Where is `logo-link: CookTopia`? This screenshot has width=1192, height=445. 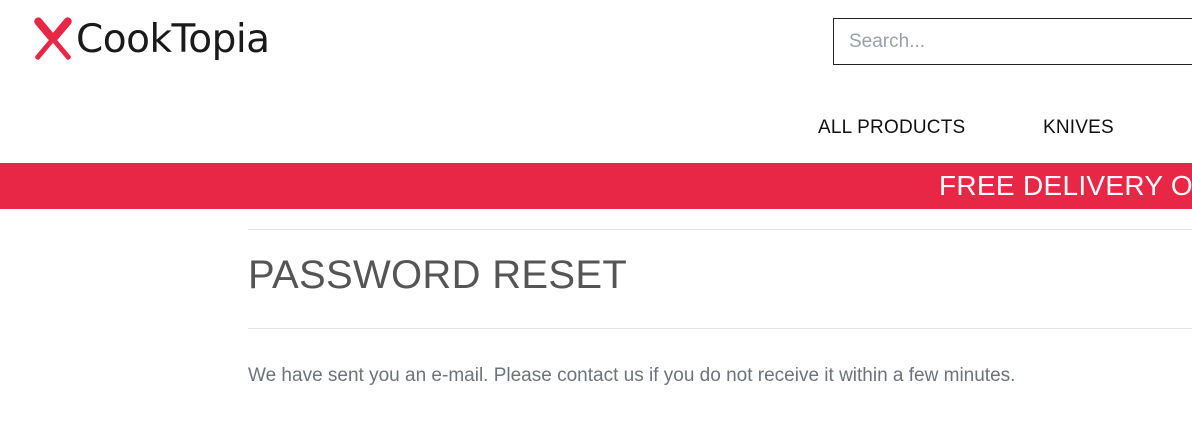 logo-link: CookTopia is located at coordinates (147, 39).